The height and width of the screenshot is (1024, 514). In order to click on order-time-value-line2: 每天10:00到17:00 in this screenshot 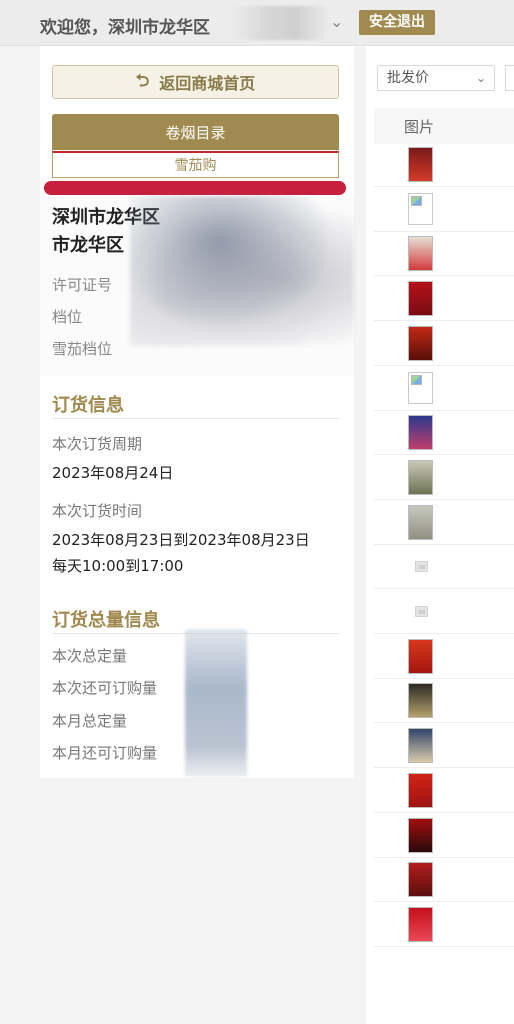, I will do `click(118, 566)`.